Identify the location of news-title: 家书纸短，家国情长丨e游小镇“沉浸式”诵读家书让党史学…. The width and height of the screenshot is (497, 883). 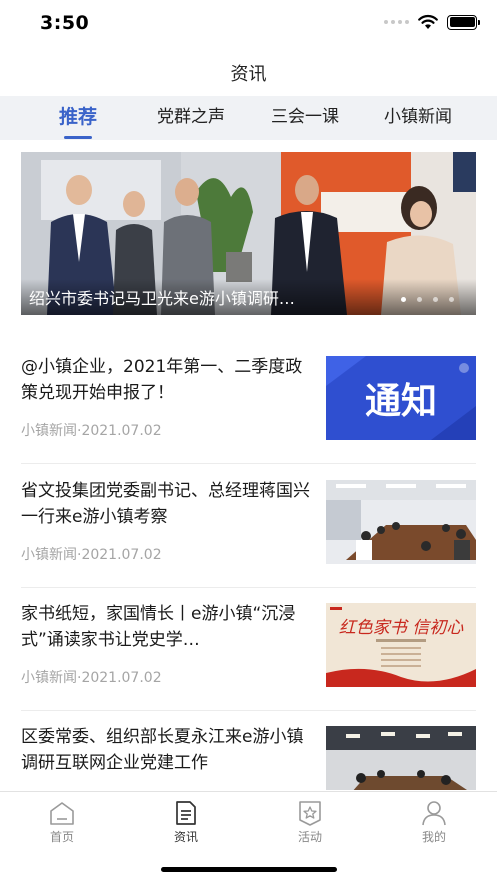
(158, 627).